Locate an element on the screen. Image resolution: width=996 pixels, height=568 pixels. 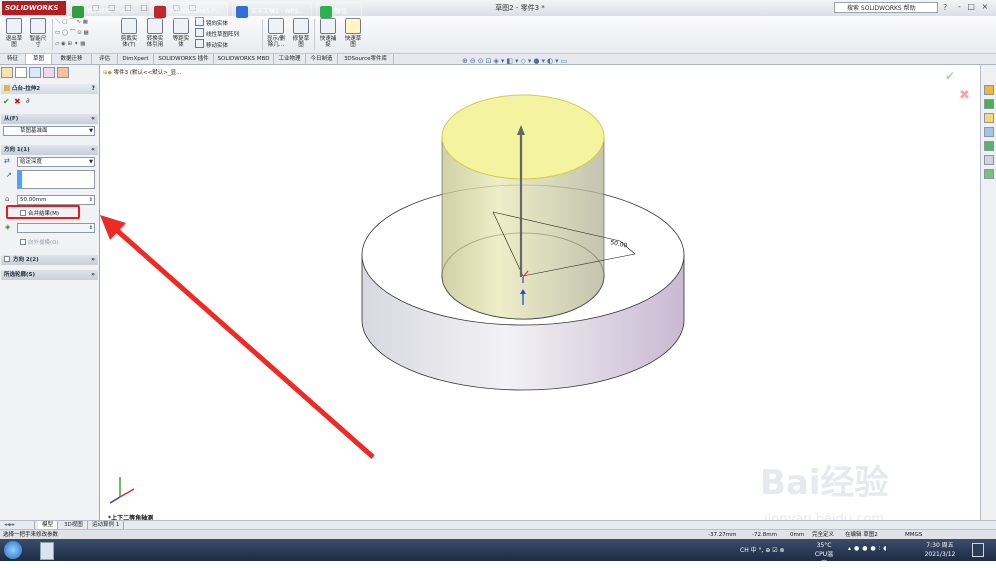
confirm-cancel-icon: ✖ is located at coordinates (964, 95).